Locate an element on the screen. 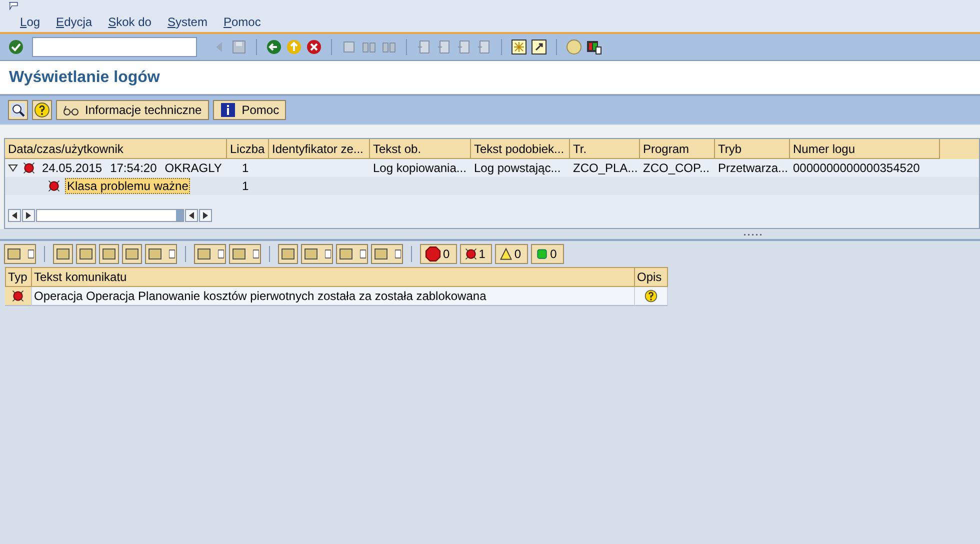  toolbar-button: Pomoc is located at coordinates (249, 110).